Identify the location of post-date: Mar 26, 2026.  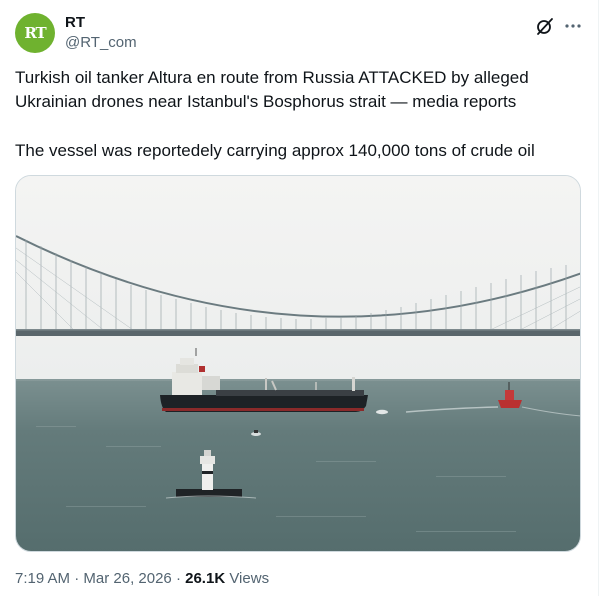
(127, 578).